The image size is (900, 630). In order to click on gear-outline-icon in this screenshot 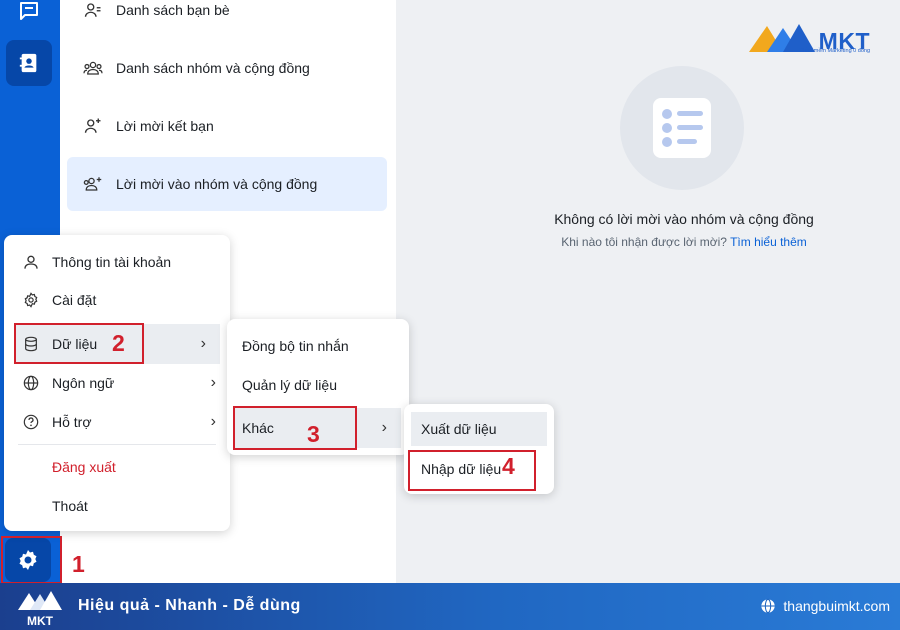, I will do `click(31, 300)`.